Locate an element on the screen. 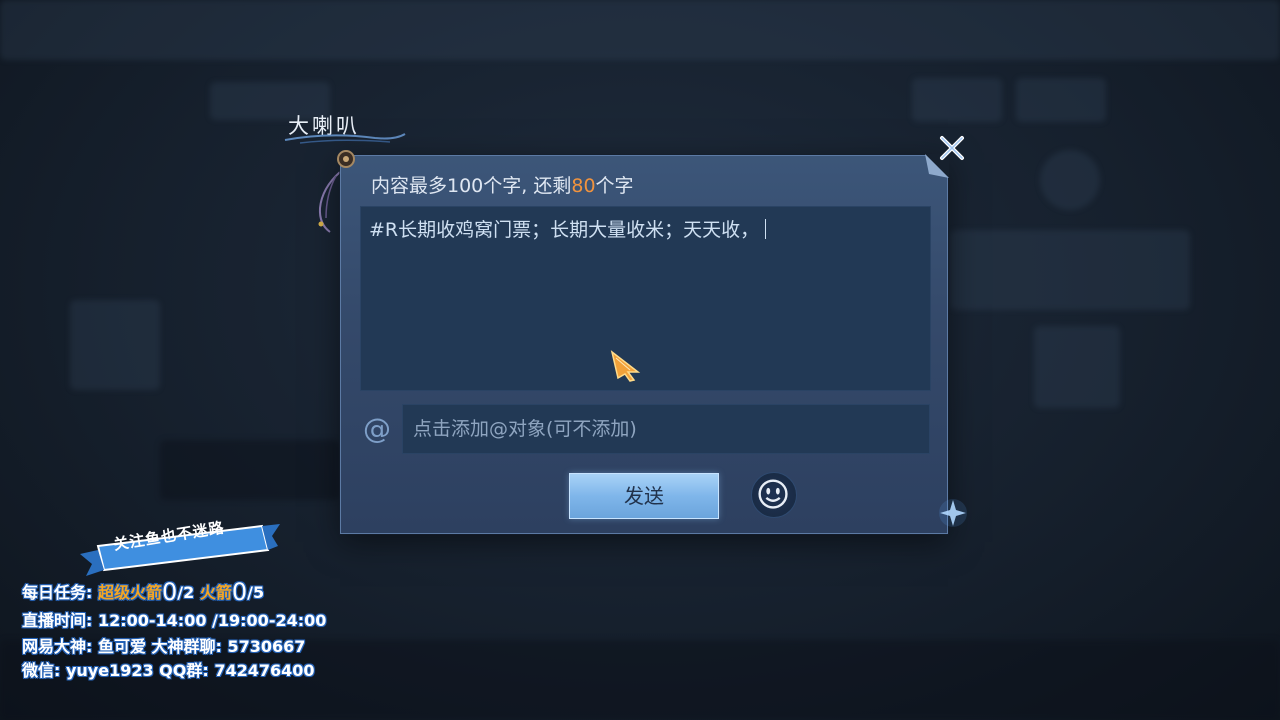  wechat-line: 微信: yuye1923 QQ群: 742476400 is located at coordinates (168, 670).